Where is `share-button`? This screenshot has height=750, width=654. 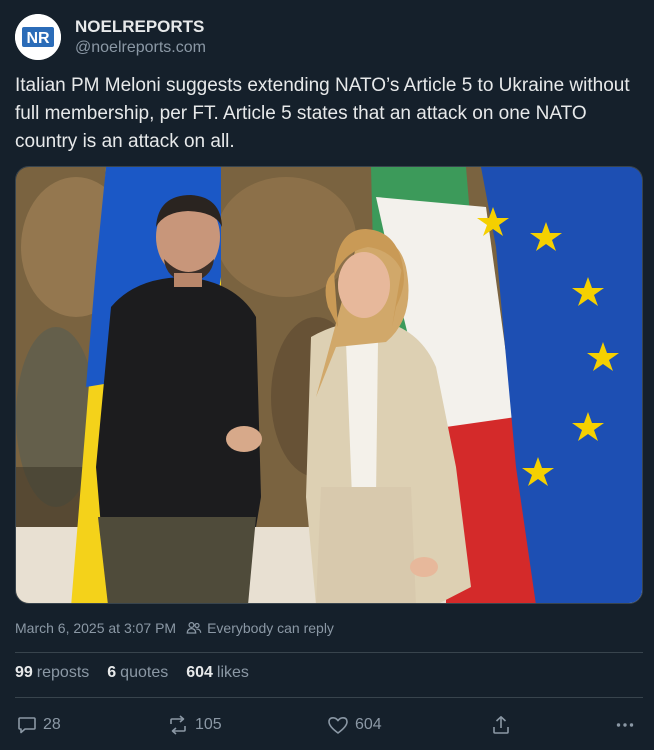 share-button is located at coordinates (501, 725).